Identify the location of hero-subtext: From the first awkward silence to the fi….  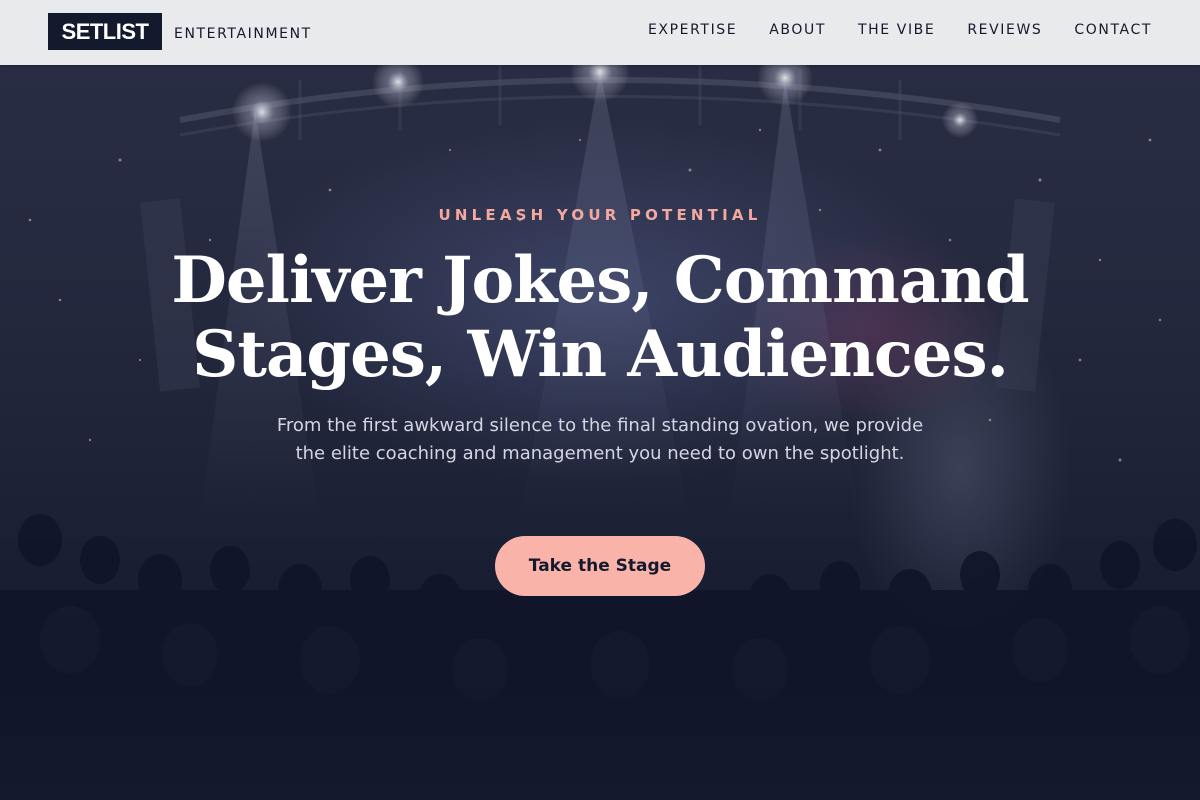
(600, 439).